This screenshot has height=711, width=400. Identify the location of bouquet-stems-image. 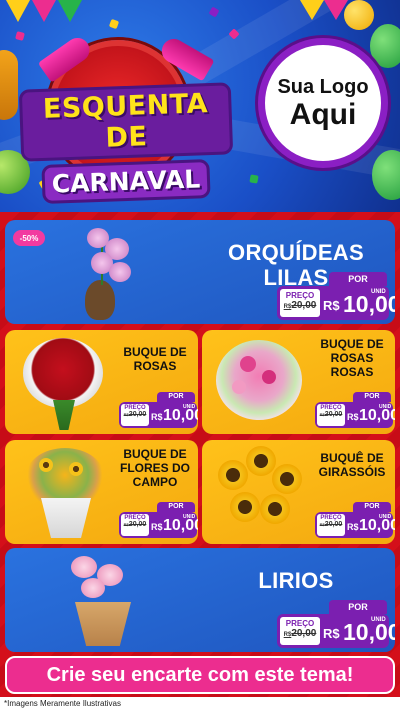
(64, 415).